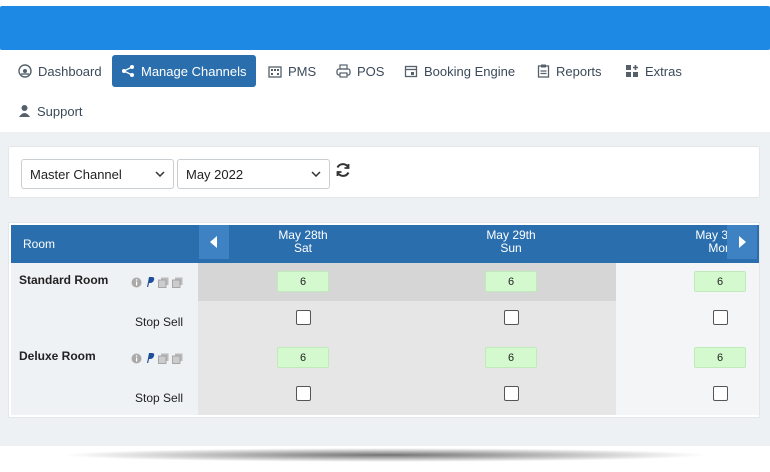 The width and height of the screenshot is (770, 472). I want to click on room-row: Deluxe Room 6 6 6, so click(385, 358).